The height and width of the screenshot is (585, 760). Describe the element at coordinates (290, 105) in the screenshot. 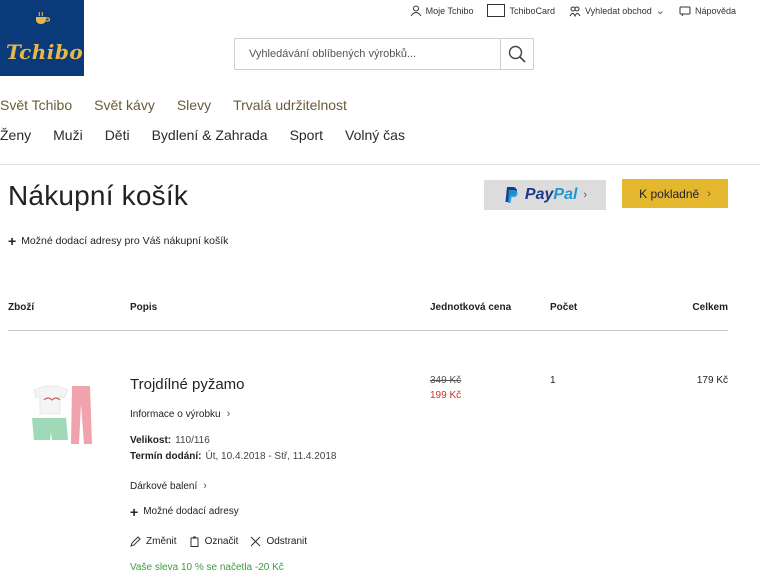

I see `nav-udrzitelnost: Trvalá udržitelnost` at that location.